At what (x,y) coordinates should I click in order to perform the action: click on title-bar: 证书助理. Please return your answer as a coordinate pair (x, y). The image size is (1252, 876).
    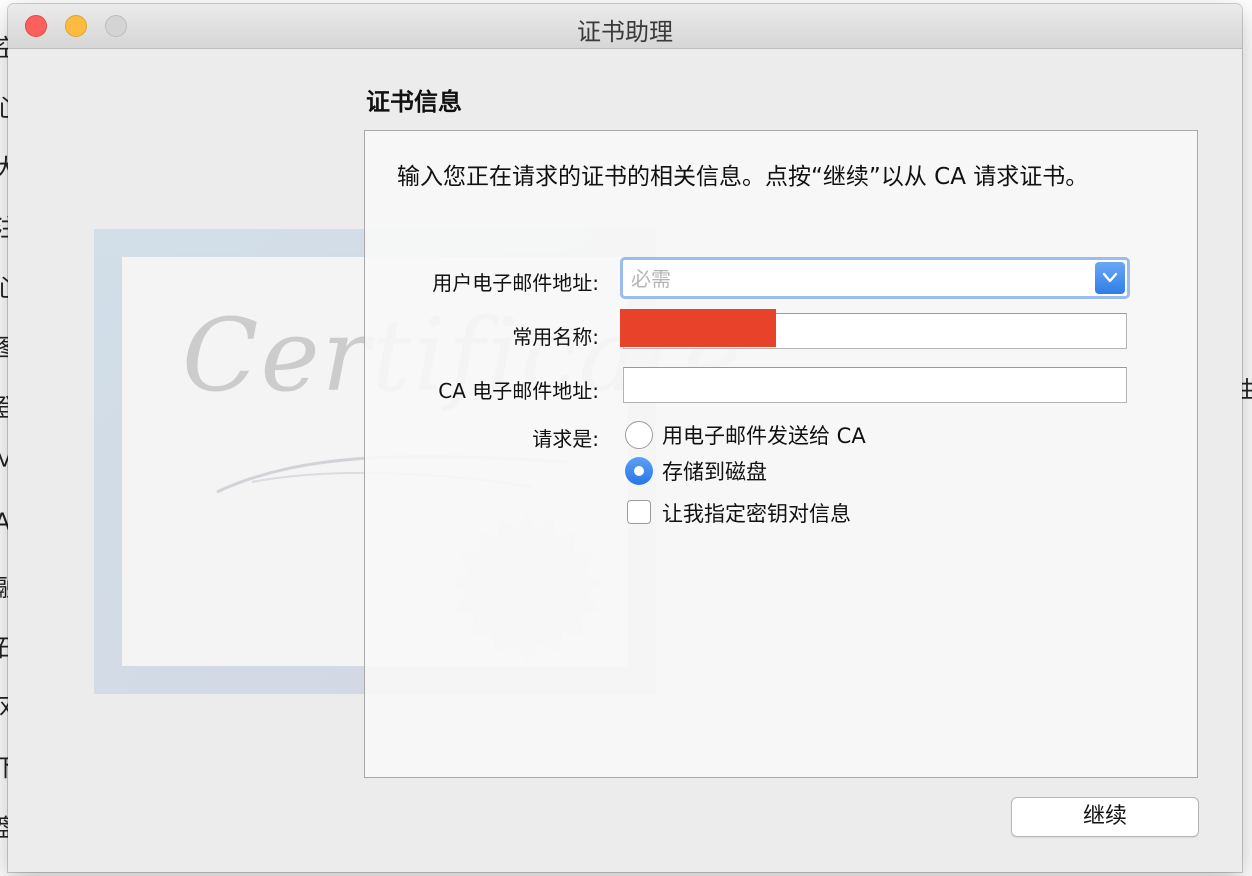
    Looking at the image, I should click on (625, 26).